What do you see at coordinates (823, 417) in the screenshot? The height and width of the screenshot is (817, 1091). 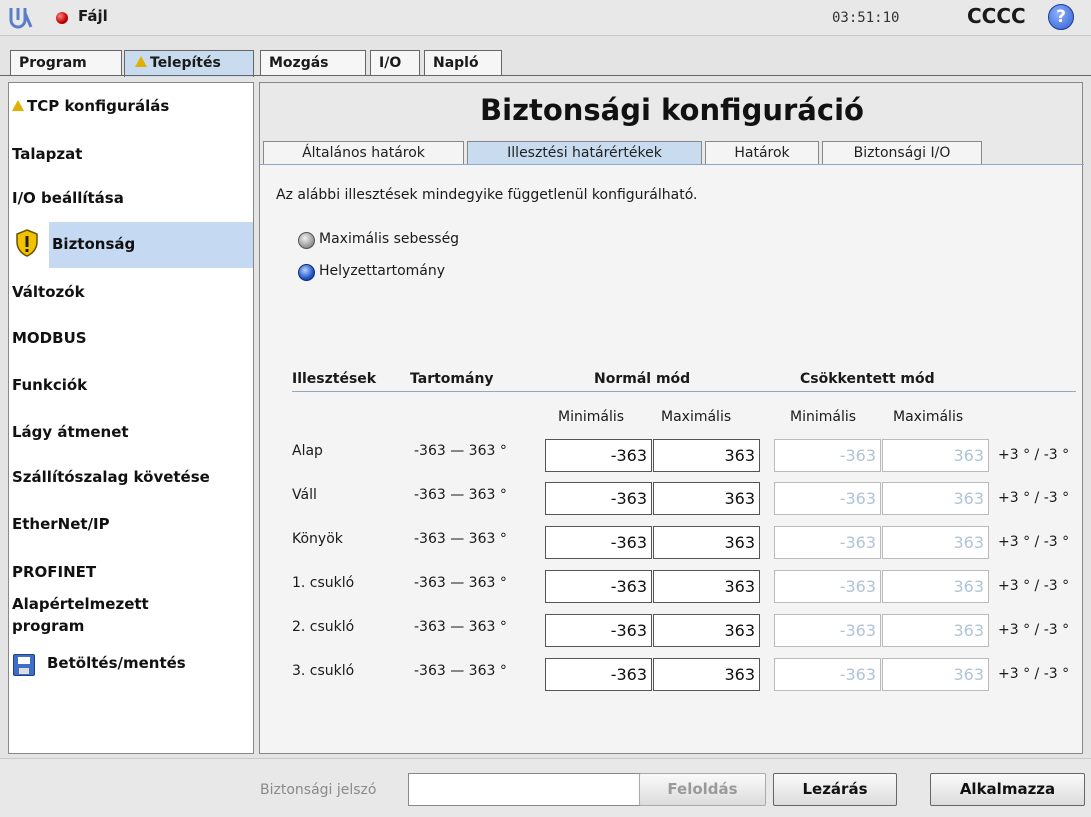 I see `subheader-reduced-min: Minimális` at bounding box center [823, 417].